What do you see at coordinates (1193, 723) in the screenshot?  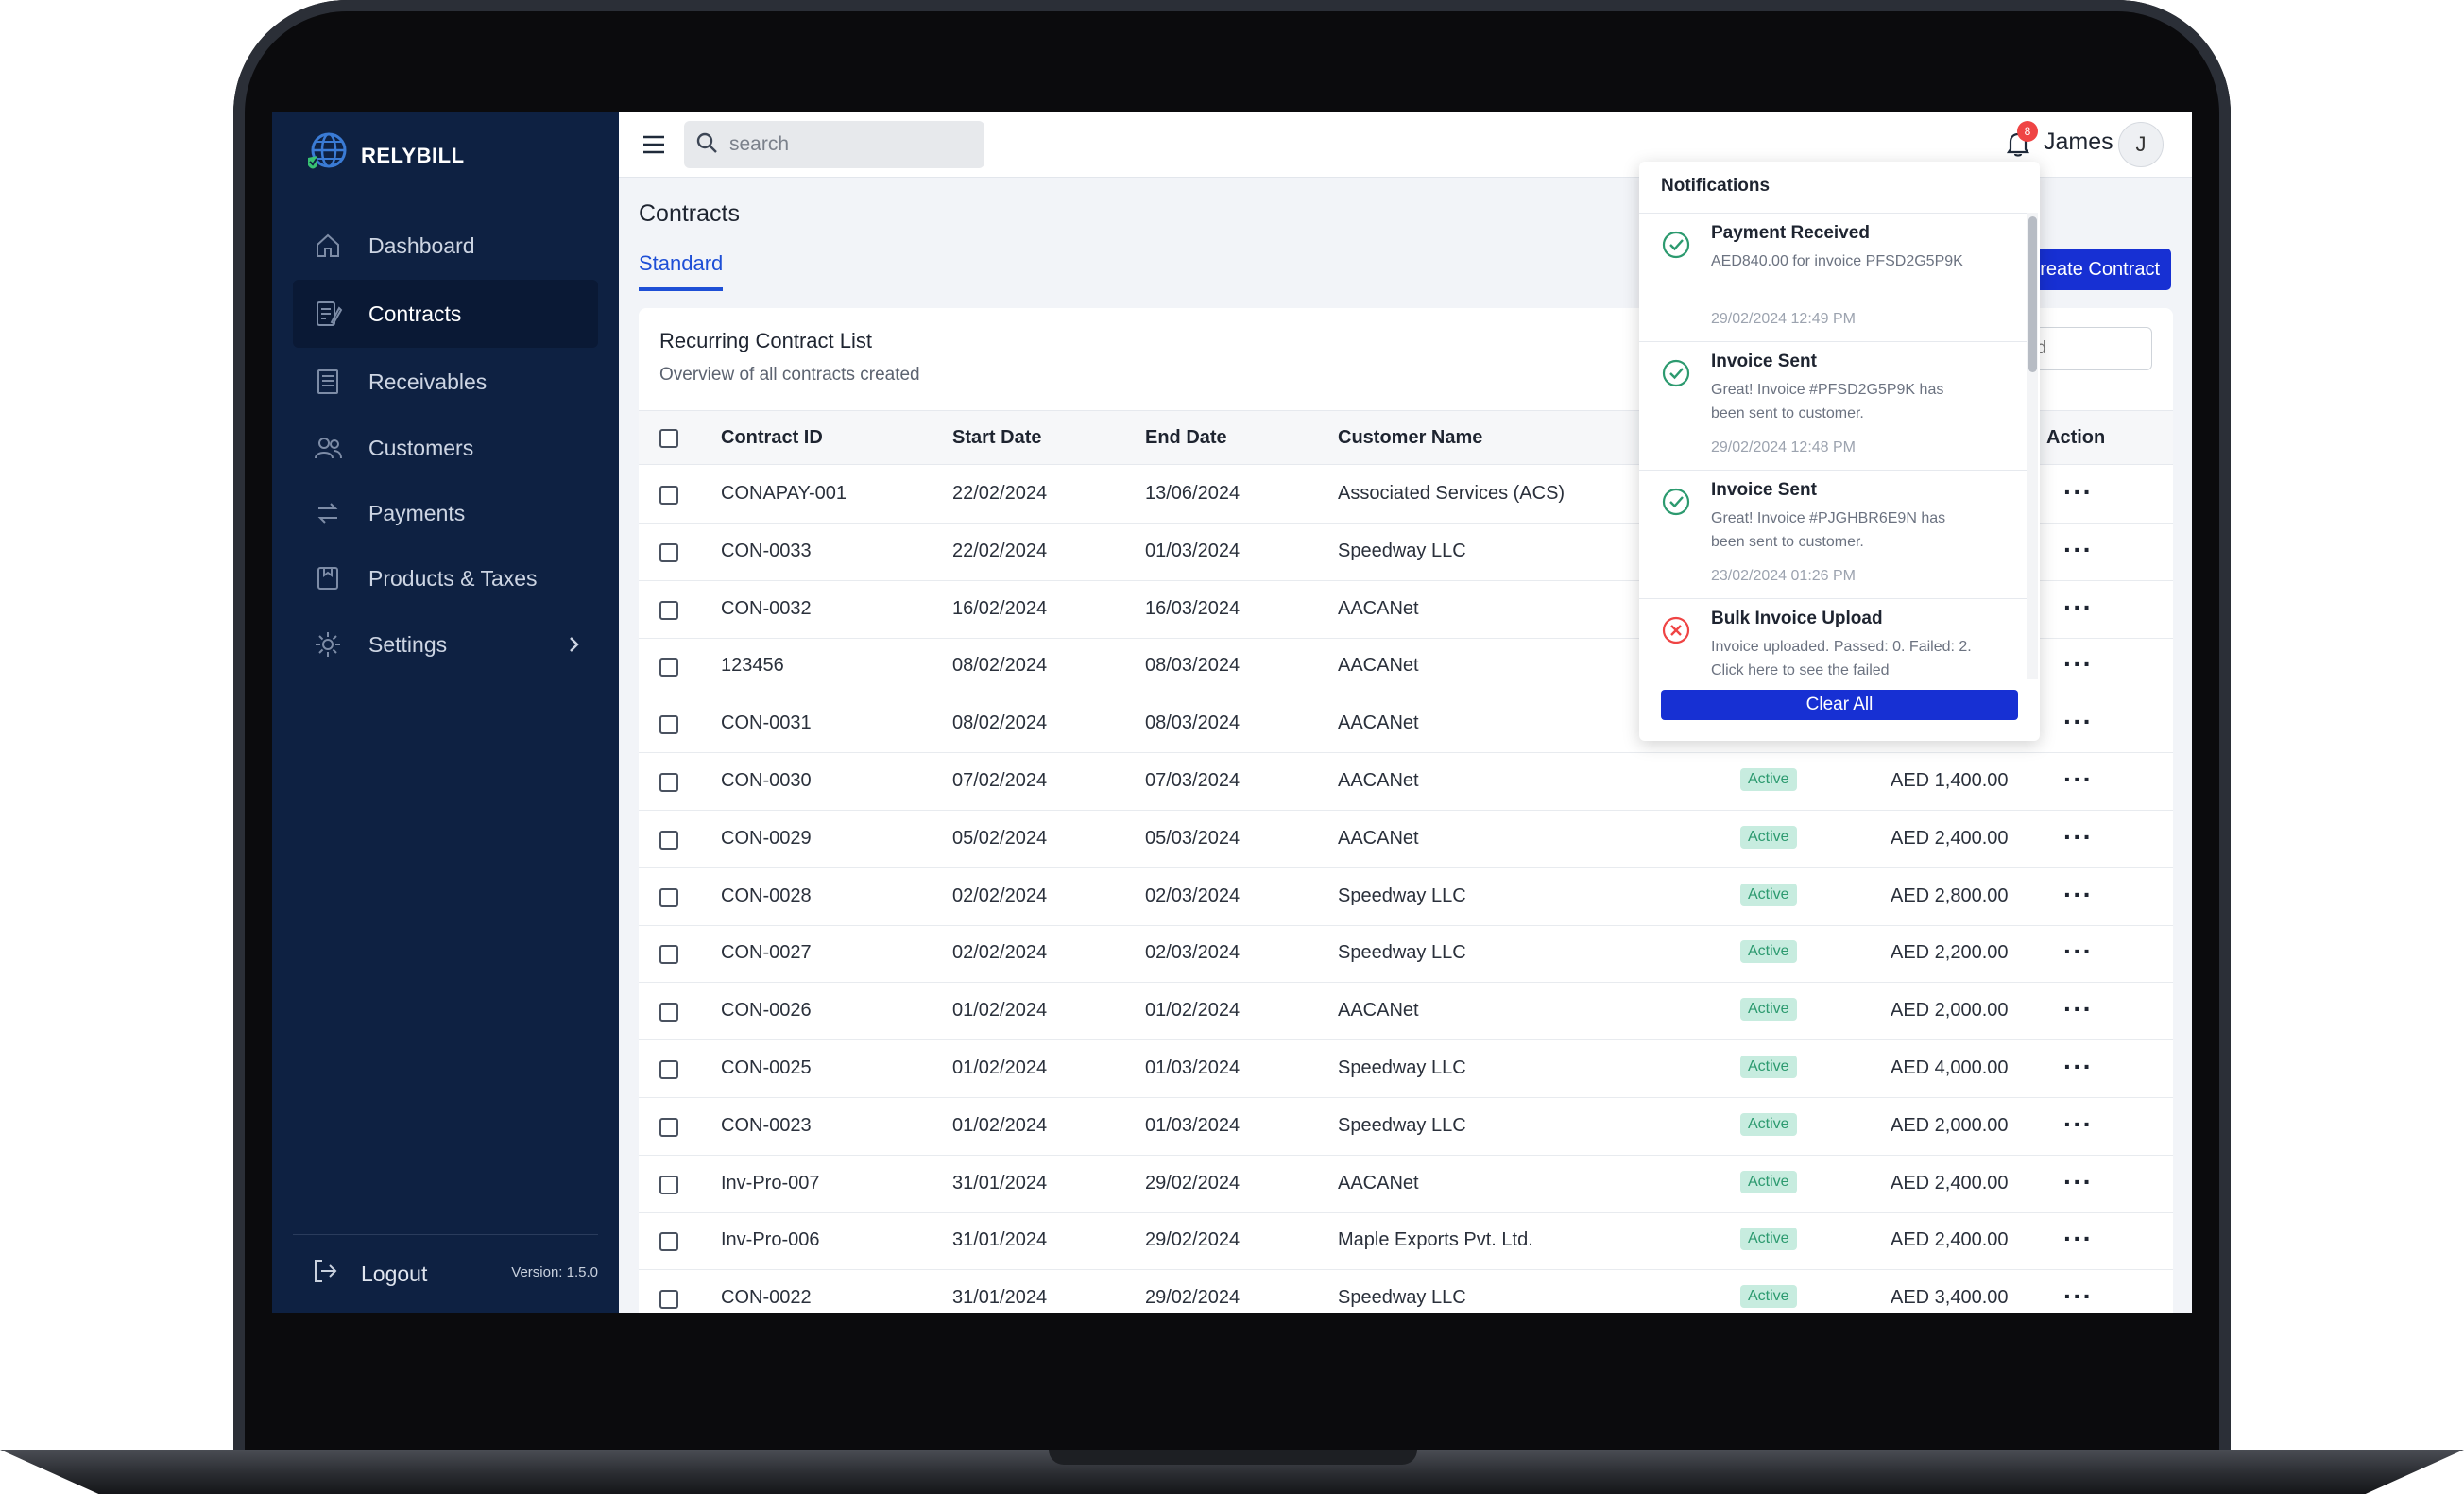 I see `end-date-cell: 08/03/2024` at bounding box center [1193, 723].